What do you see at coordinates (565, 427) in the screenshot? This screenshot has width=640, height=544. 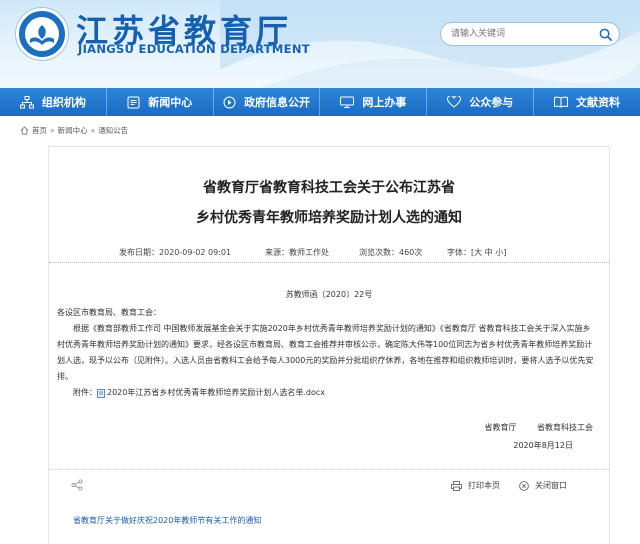 I see `sign-org-union: 省教育科技工会` at bounding box center [565, 427].